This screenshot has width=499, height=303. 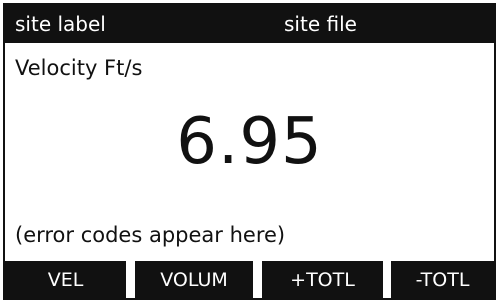 What do you see at coordinates (442, 280) in the screenshot?
I see `softkey-minus-totl: -TOTL` at bounding box center [442, 280].